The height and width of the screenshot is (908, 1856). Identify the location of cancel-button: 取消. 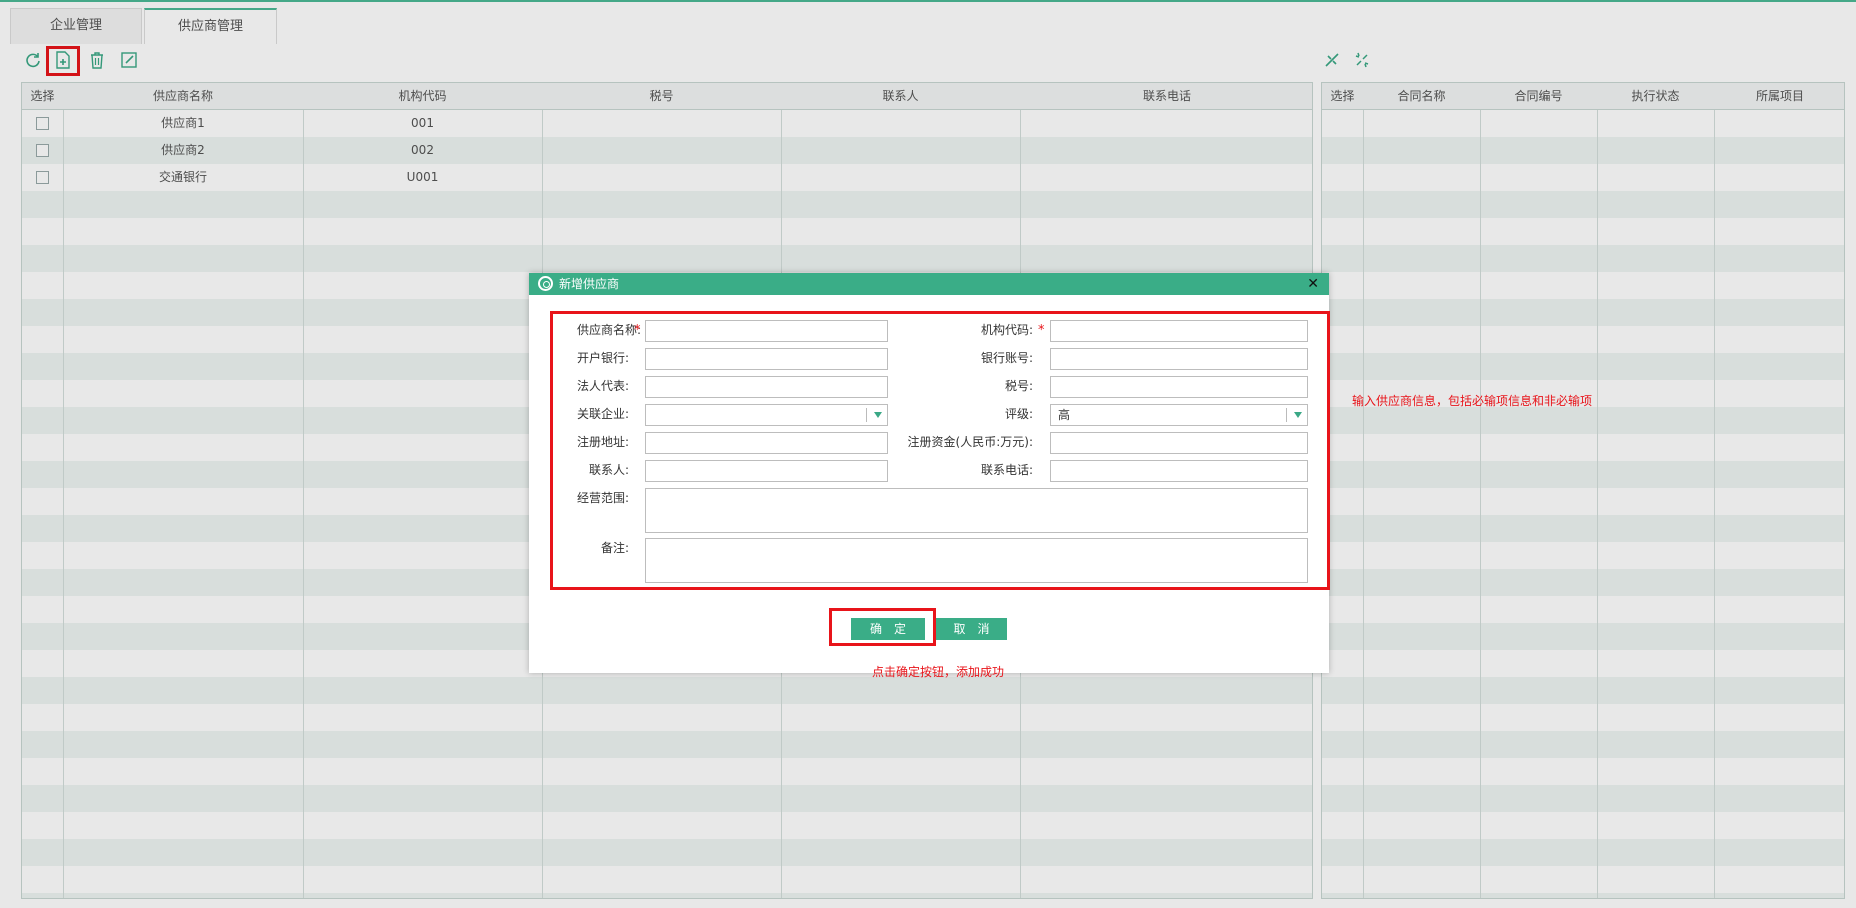
(971, 629).